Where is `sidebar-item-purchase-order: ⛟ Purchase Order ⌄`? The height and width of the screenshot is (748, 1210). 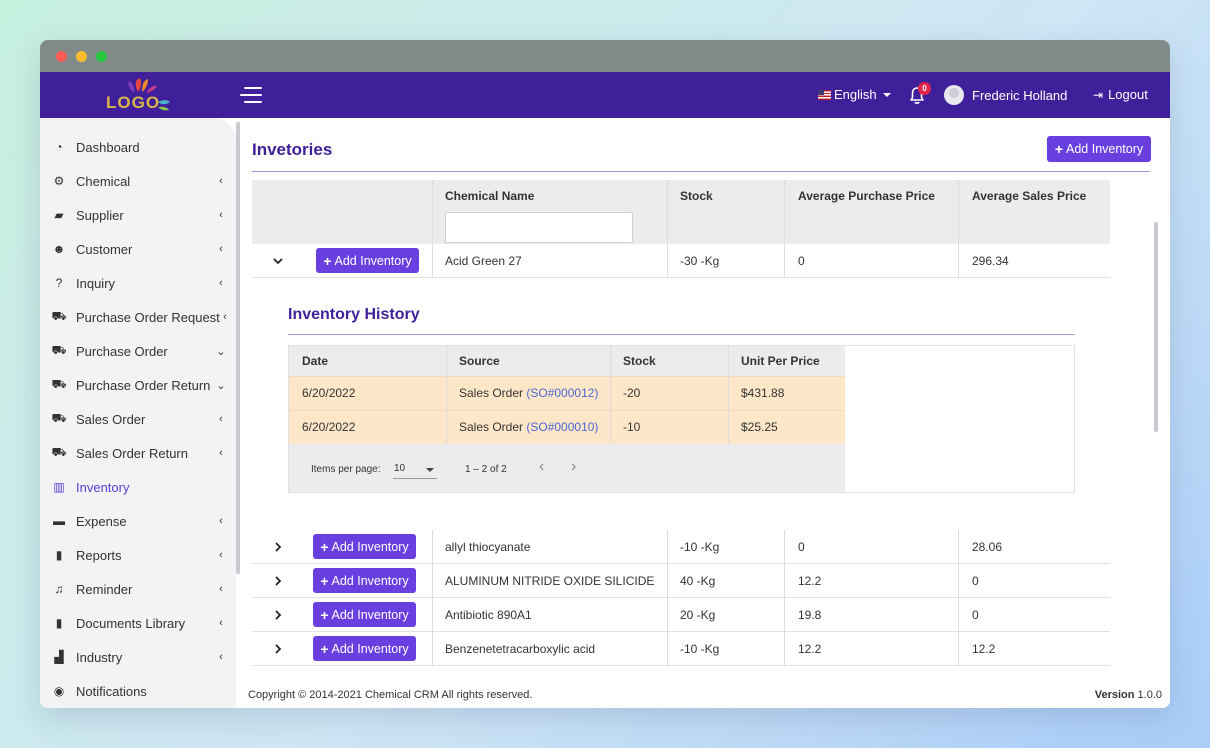 sidebar-item-purchase-order: ⛟ Purchase Order ⌄ is located at coordinates (138, 351).